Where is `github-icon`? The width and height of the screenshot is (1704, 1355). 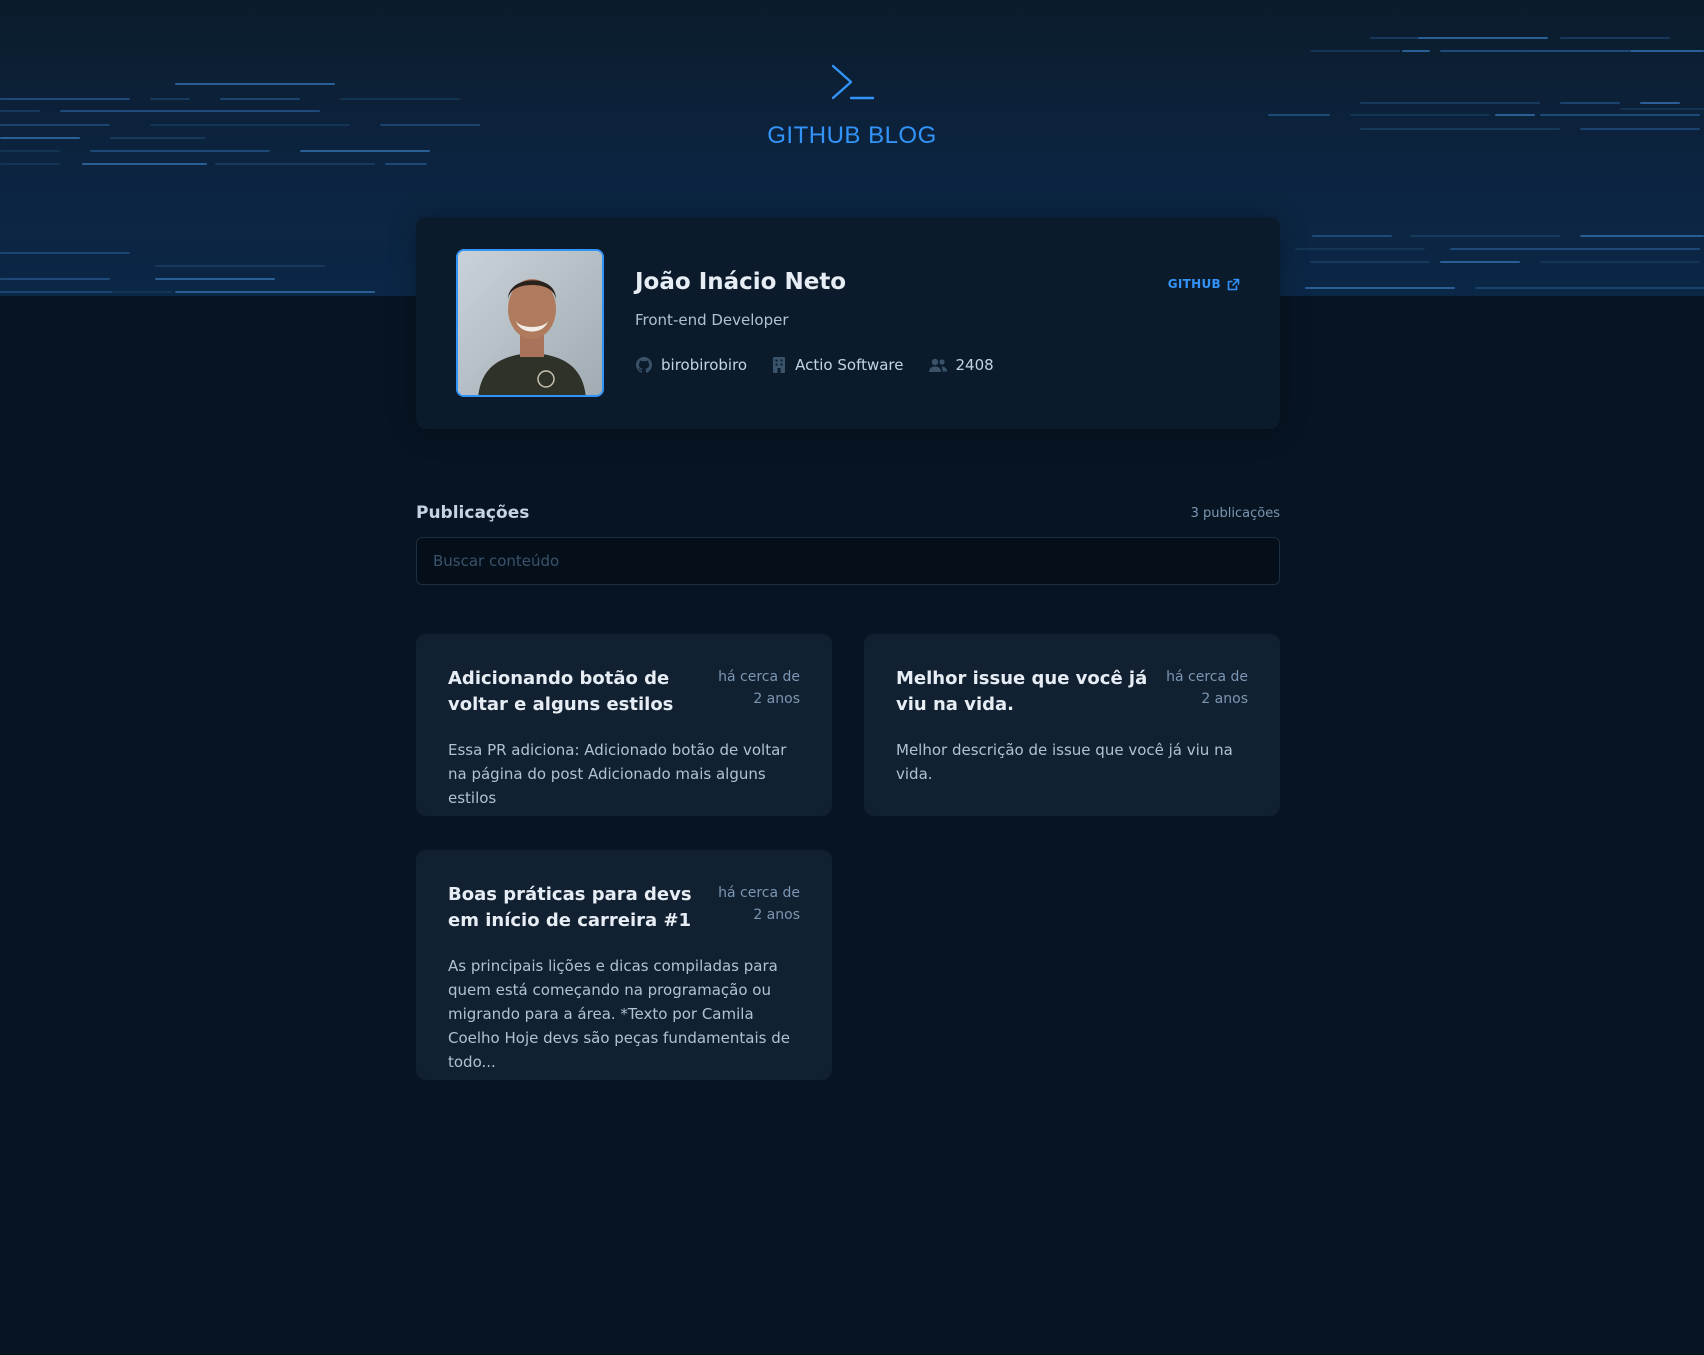
github-icon is located at coordinates (644, 365).